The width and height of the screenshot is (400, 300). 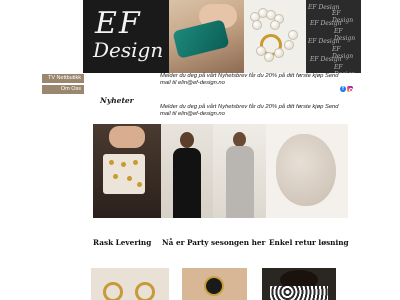 What do you see at coordinates (122, 242) in the screenshot?
I see `feature-fast-delivery: Rask Levering` at bounding box center [122, 242].